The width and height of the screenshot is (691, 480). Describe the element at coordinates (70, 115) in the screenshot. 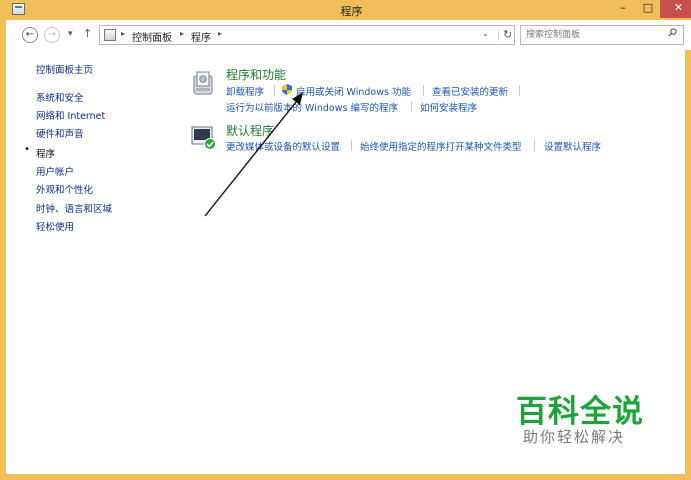

I see `sidebar-item-network-internet: 网络和 Internet` at that location.